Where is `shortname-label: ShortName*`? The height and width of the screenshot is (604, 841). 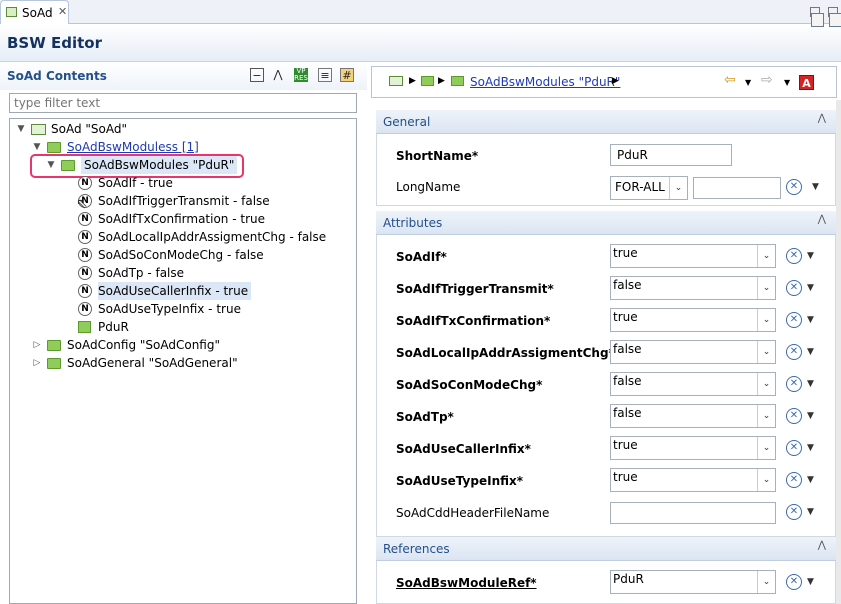
shortname-label: ShortName* is located at coordinates (437, 156).